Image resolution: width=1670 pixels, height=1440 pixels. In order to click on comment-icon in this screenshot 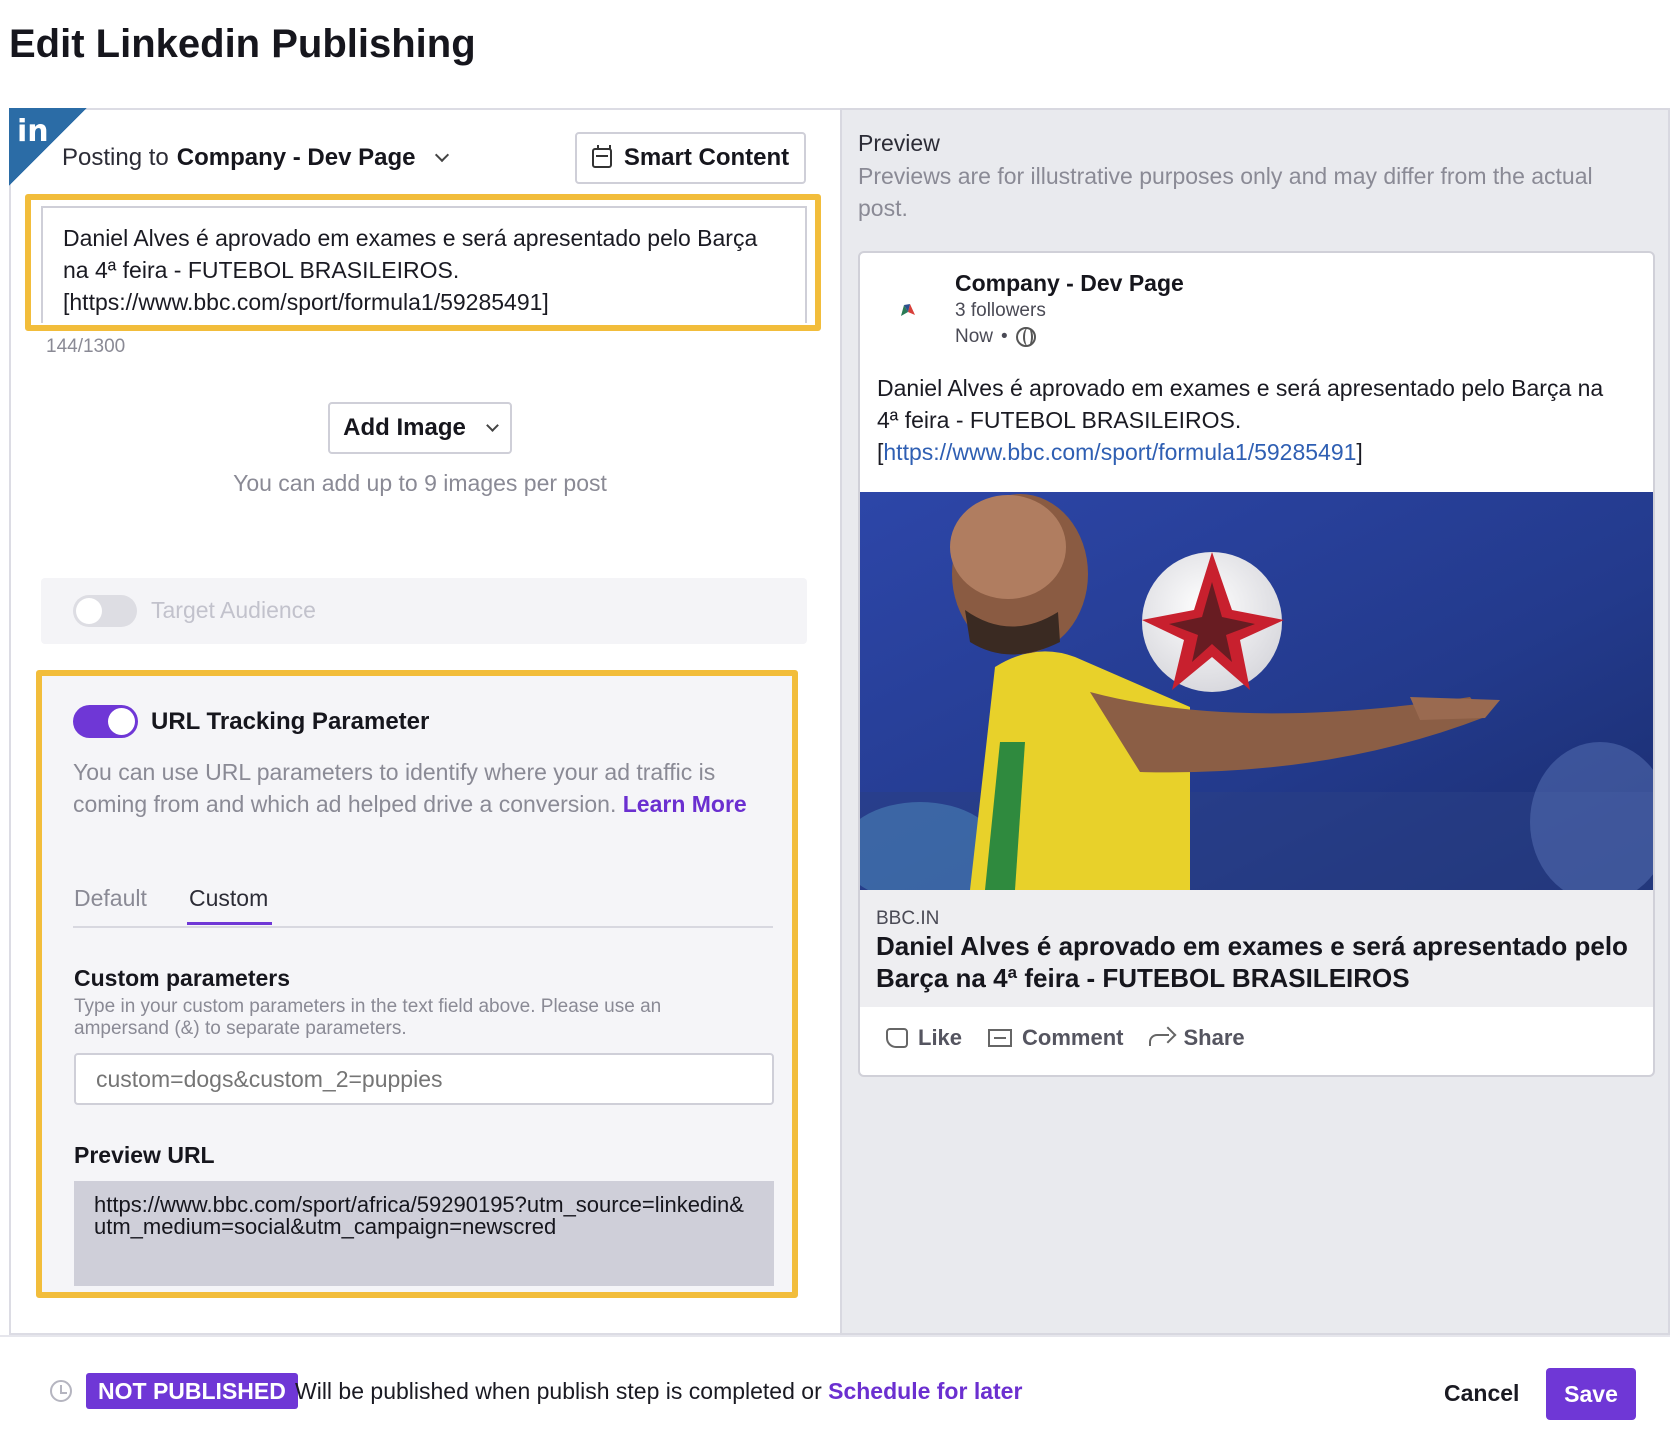, I will do `click(1000, 1038)`.